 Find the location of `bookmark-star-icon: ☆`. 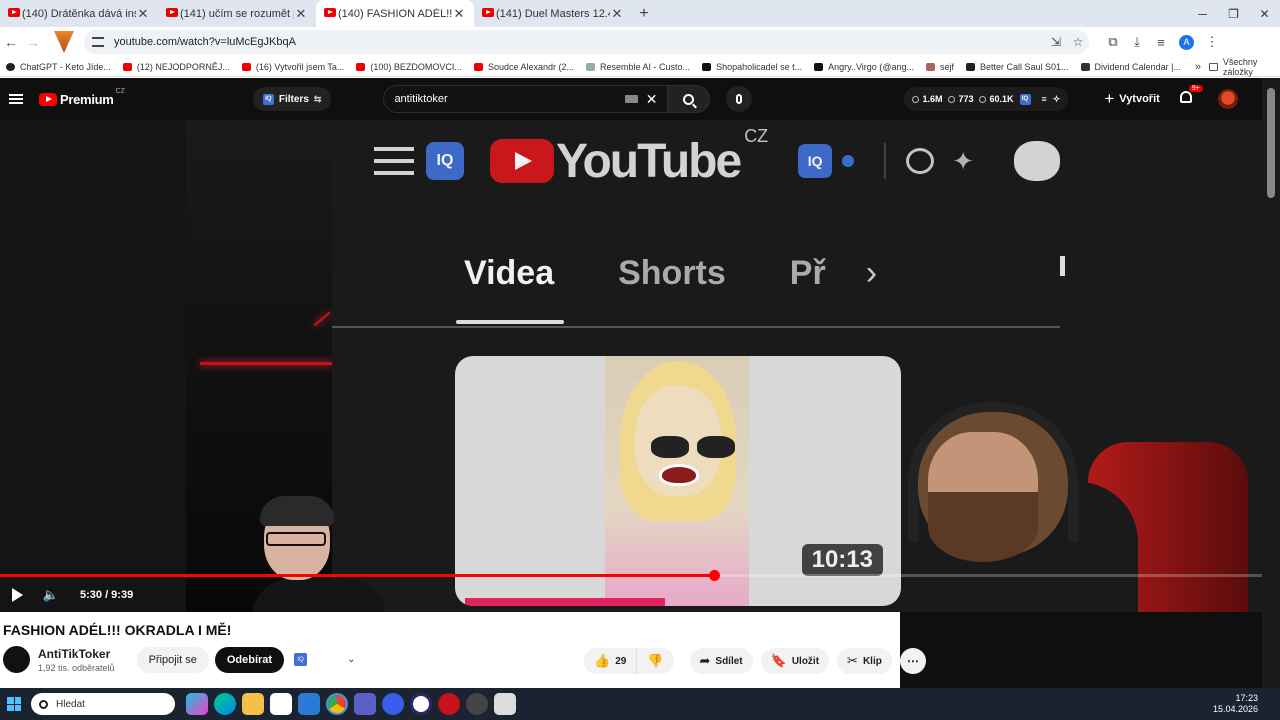

bookmark-star-icon: ☆ is located at coordinates (1078, 42).